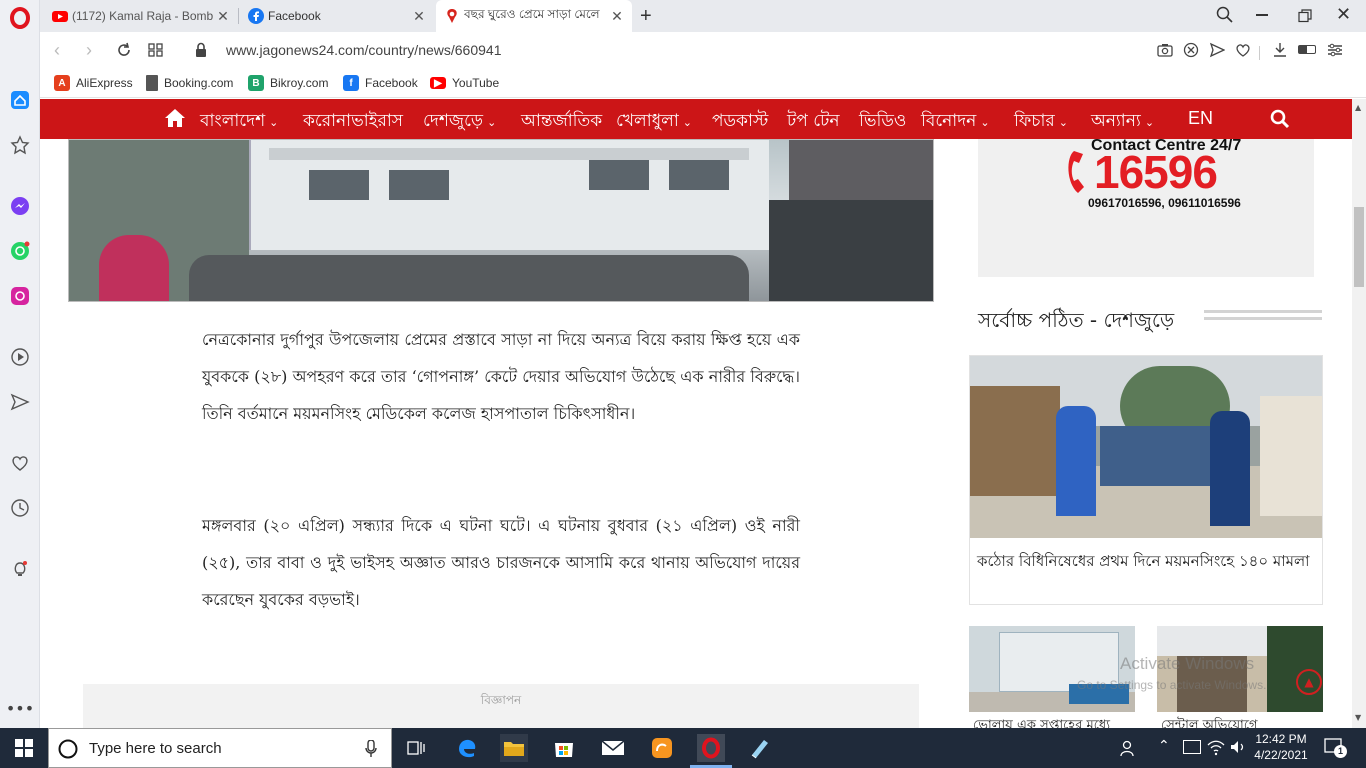  I want to click on tab-youtube: (1172) Kamal Raja - Bomb B ✕, so click(141, 16).